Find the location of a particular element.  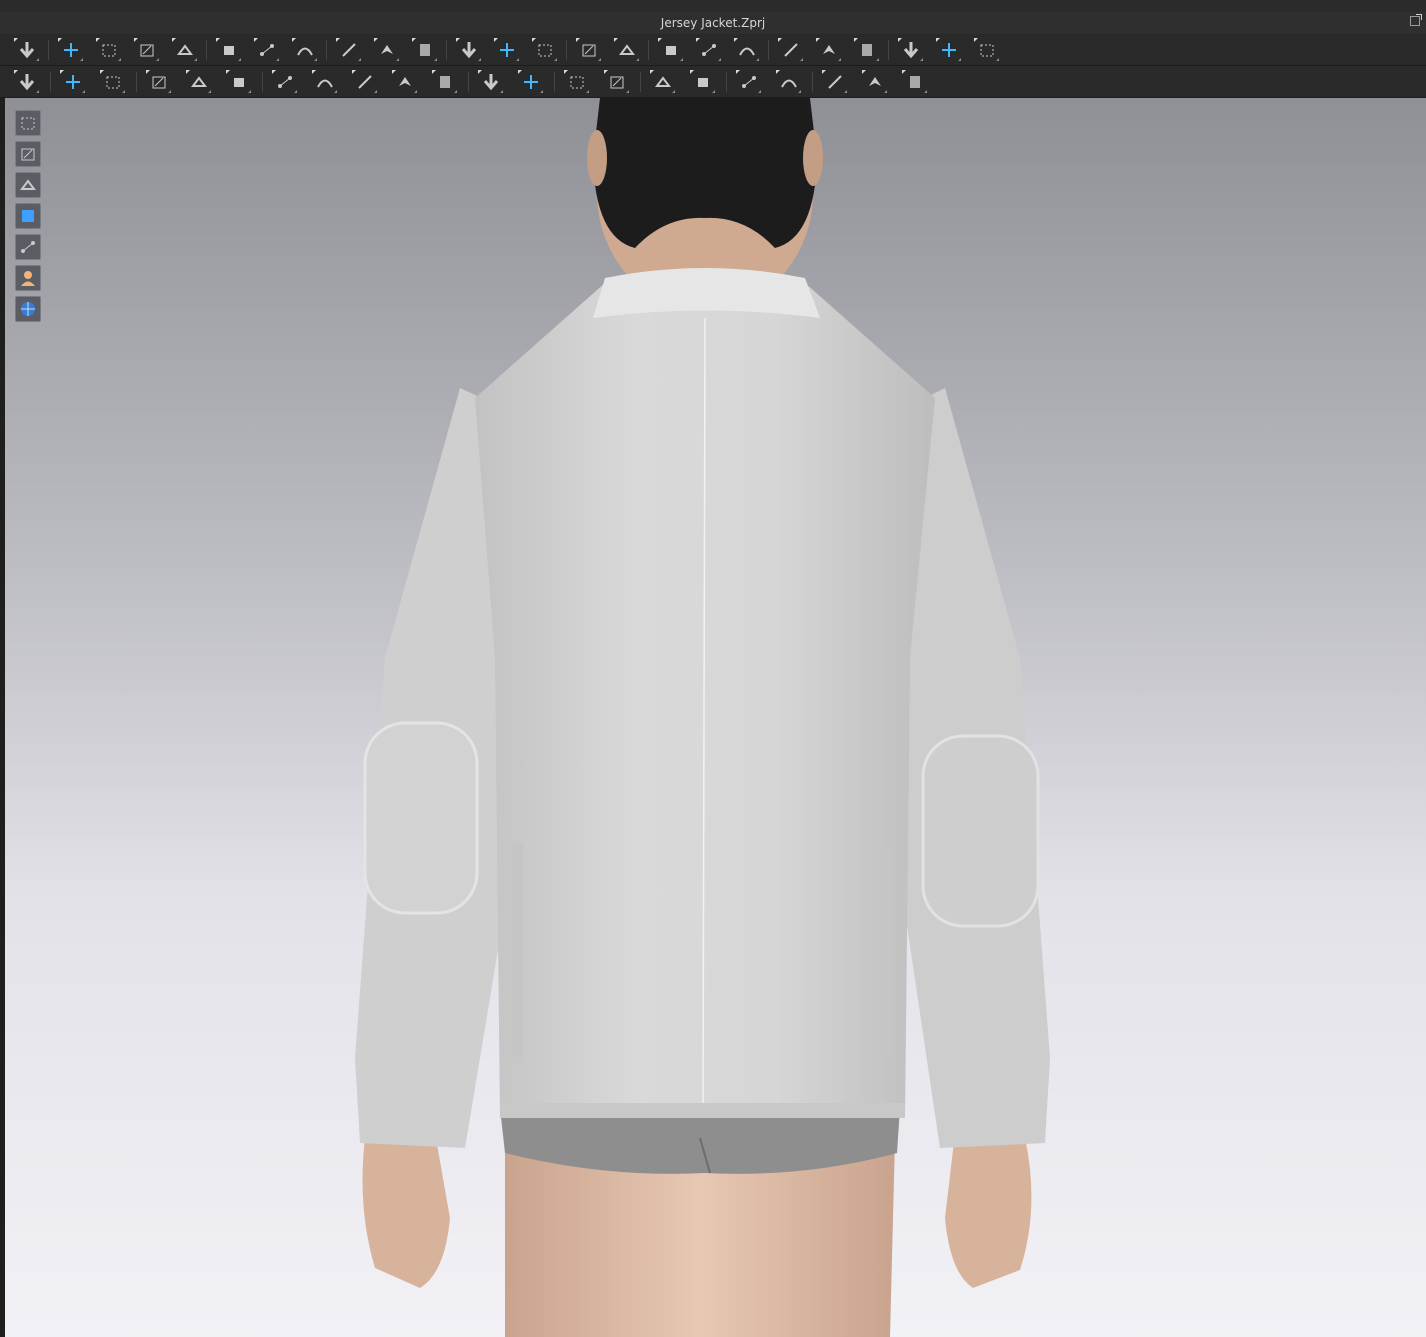

show-pattern-icon is located at coordinates (28, 154).